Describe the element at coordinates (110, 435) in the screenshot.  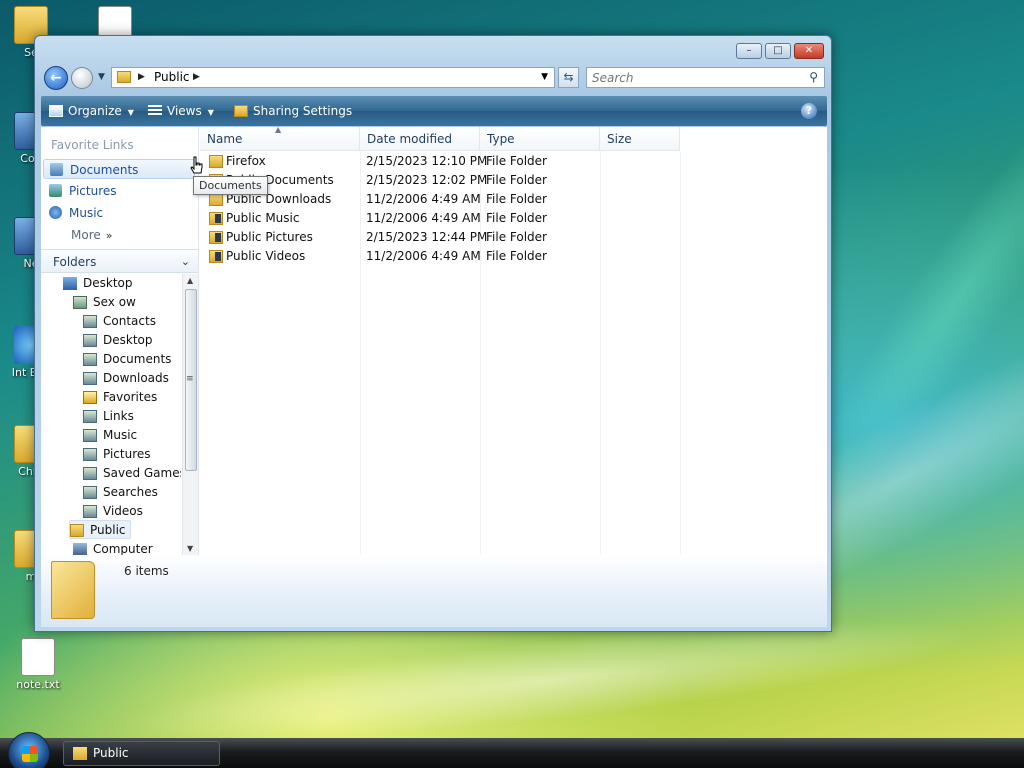
I see `tree-item-music: Music` at that location.